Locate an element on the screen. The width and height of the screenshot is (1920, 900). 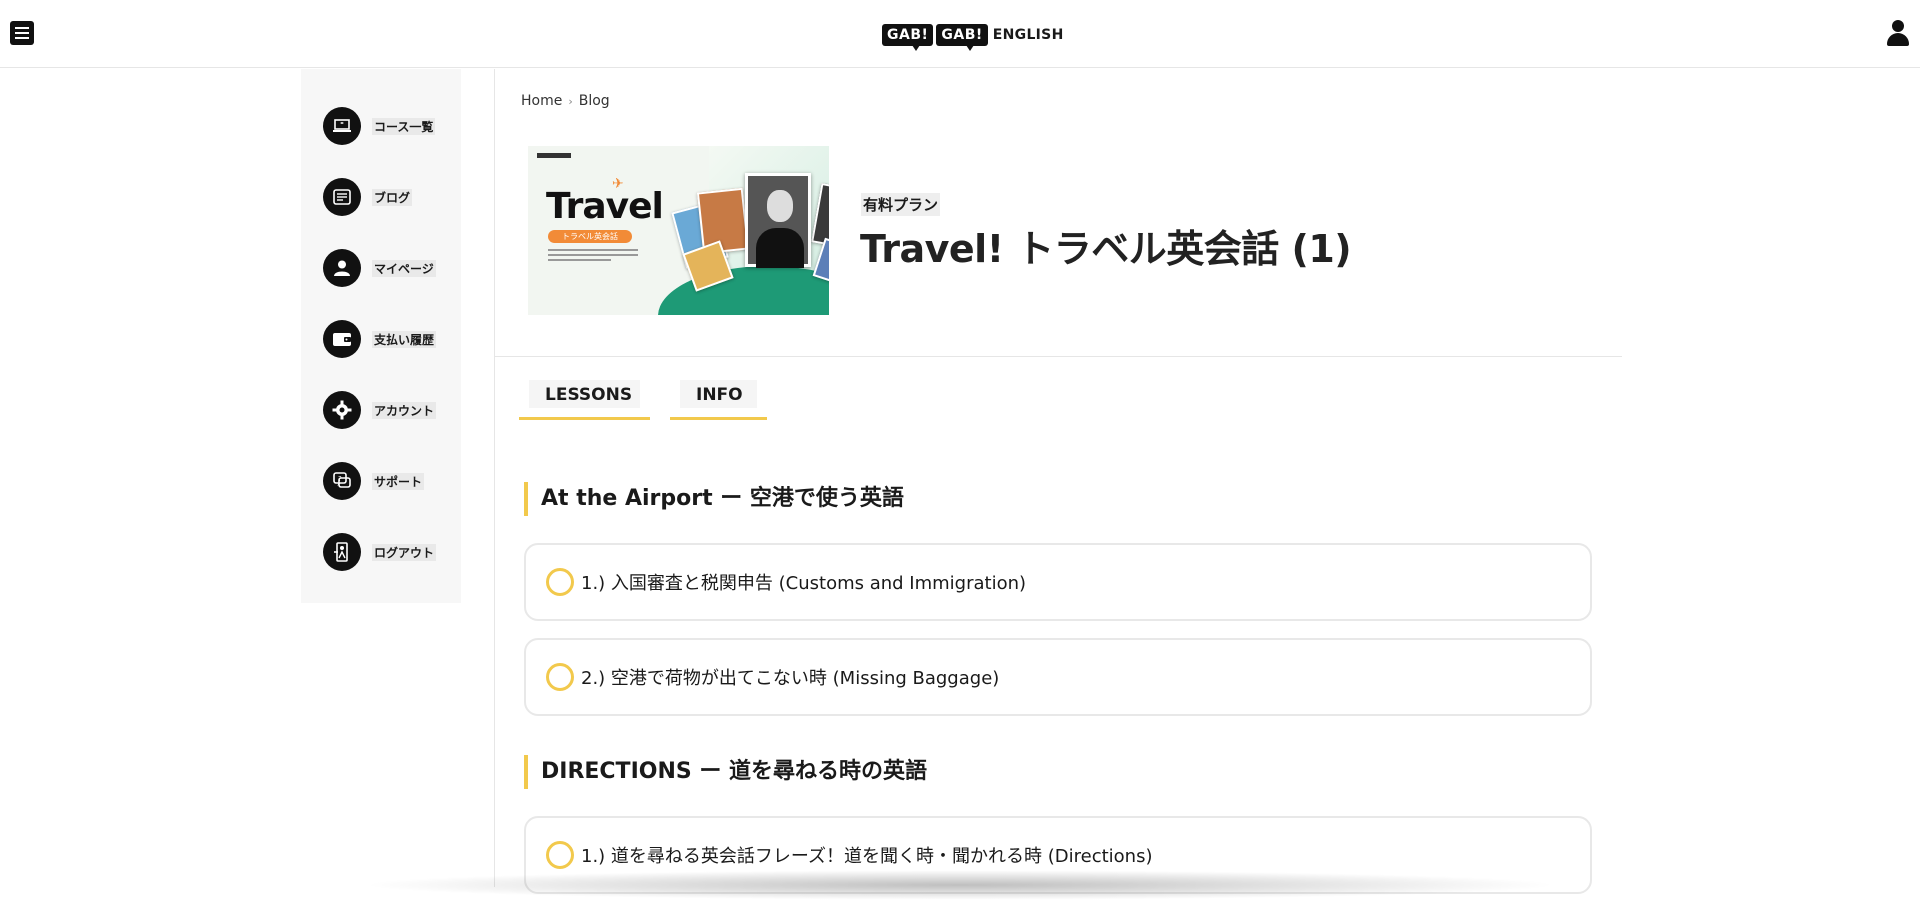
page-title: Travel! トラベル英会話 (1) is located at coordinates (1106, 249).